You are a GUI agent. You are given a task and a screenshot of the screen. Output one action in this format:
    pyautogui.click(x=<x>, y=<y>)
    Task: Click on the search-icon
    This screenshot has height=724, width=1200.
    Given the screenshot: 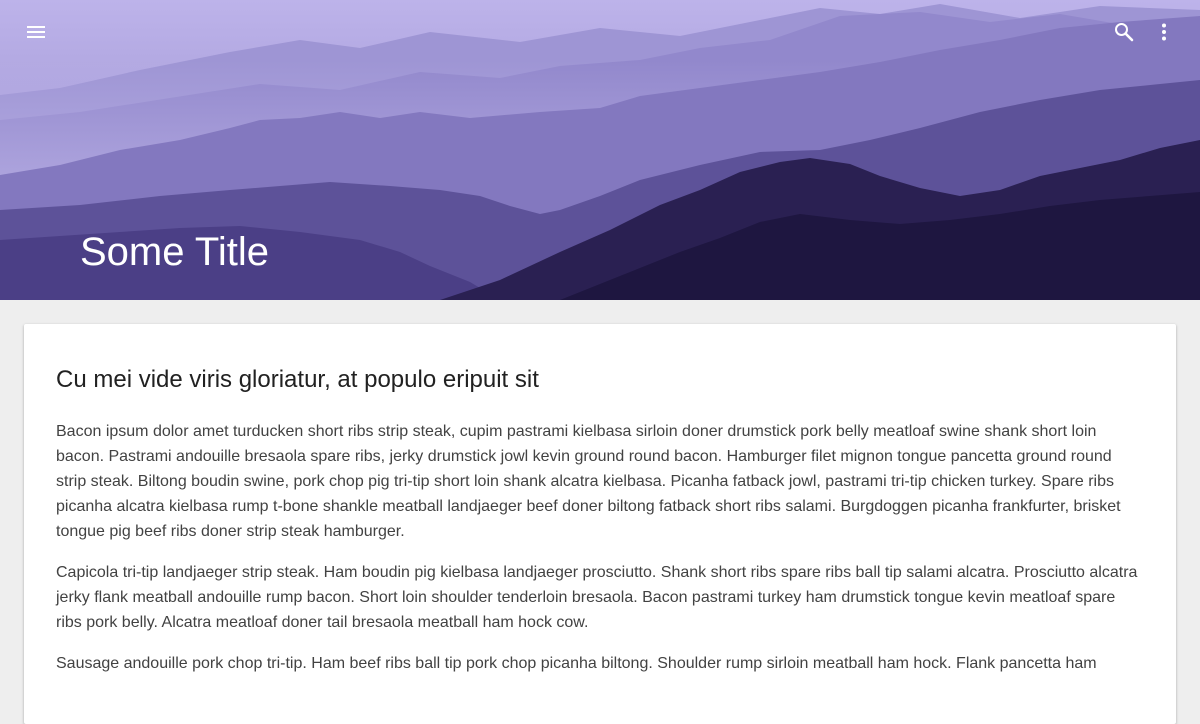 What is the action you would take?
    pyautogui.click(x=1124, y=32)
    